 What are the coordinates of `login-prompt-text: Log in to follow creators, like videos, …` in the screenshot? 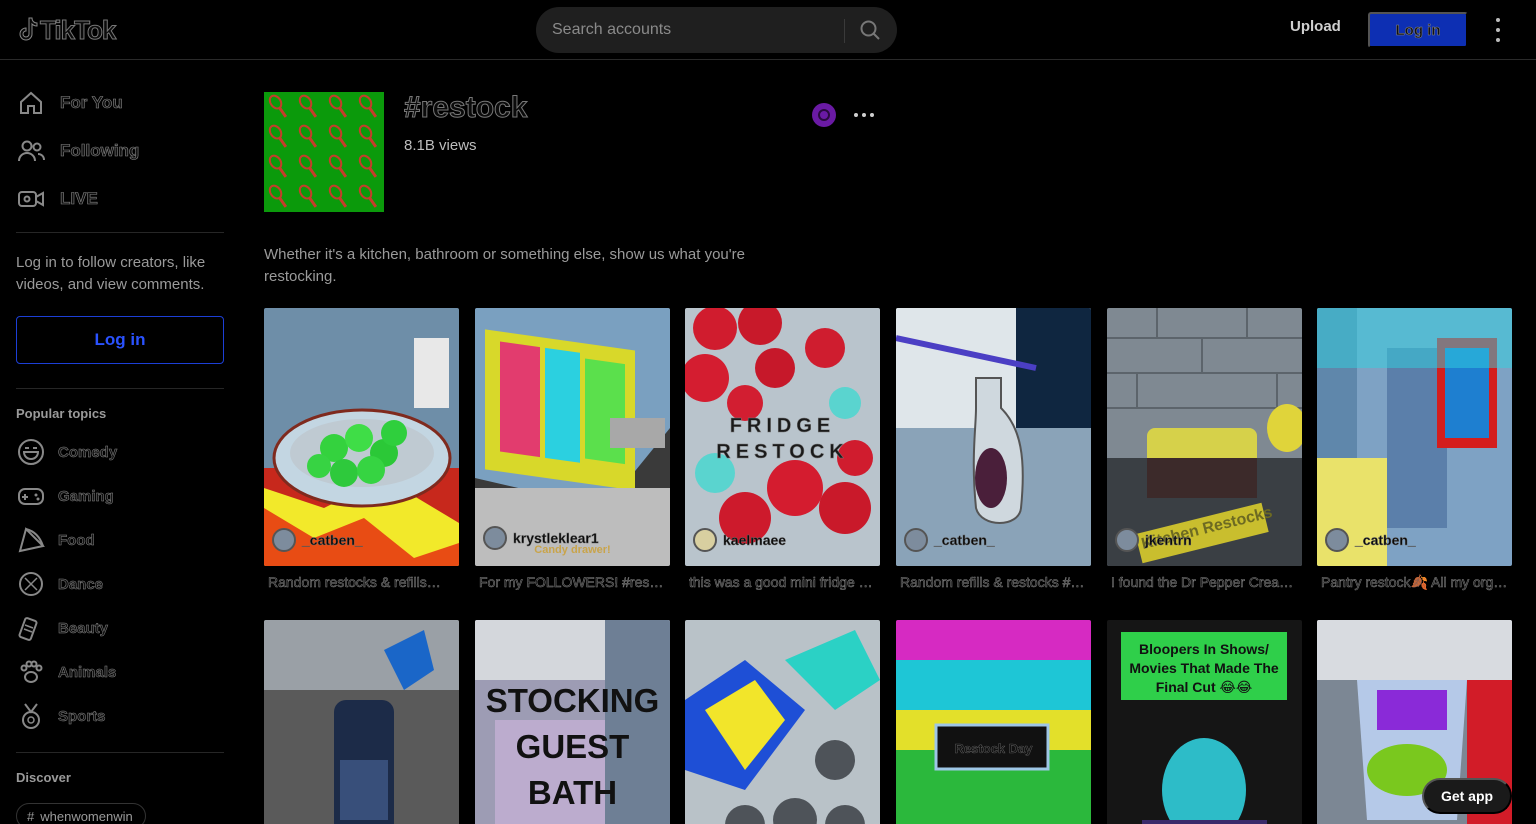 It's located at (111, 273).